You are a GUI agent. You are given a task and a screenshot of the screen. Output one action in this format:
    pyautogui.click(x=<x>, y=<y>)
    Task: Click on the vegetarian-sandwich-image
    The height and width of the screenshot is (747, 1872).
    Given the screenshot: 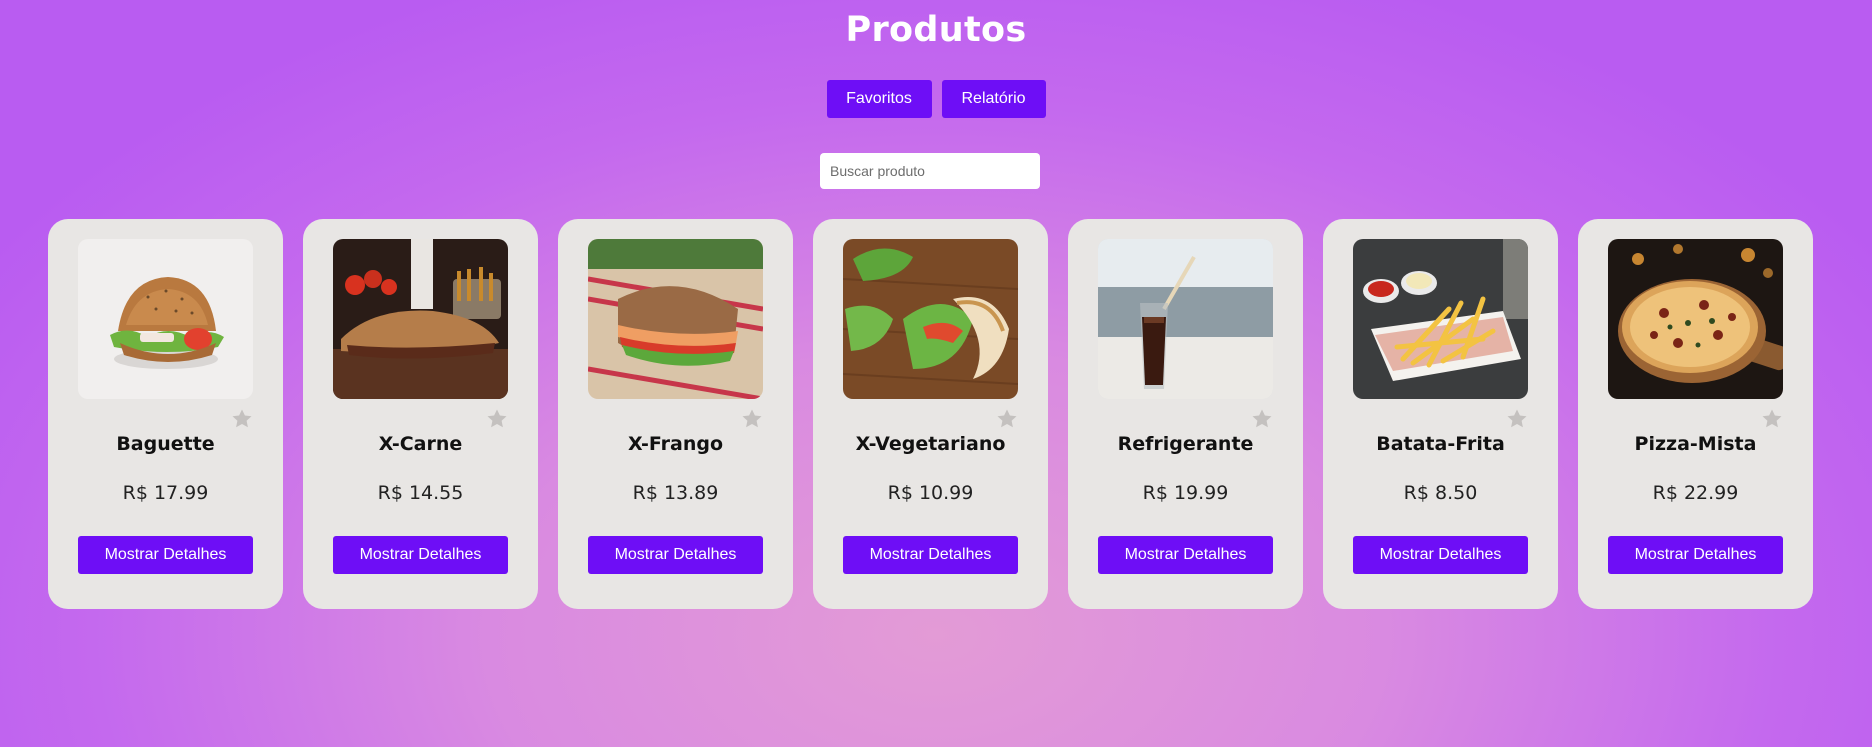 What is the action you would take?
    pyautogui.click(x=930, y=319)
    